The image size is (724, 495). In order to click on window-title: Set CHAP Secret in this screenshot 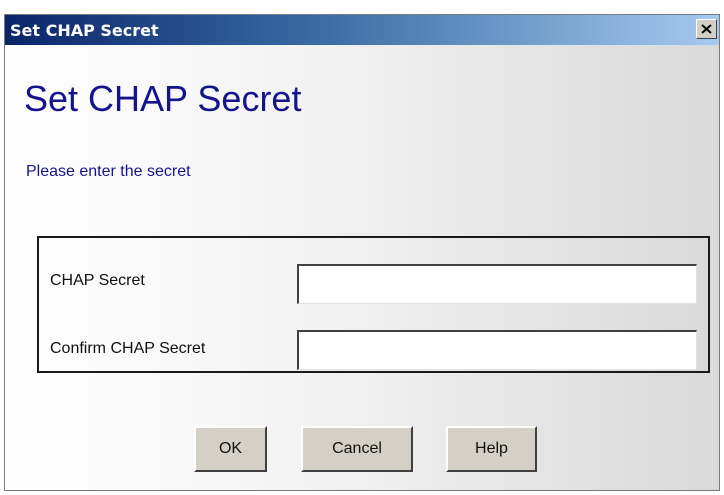, I will do `click(84, 30)`.